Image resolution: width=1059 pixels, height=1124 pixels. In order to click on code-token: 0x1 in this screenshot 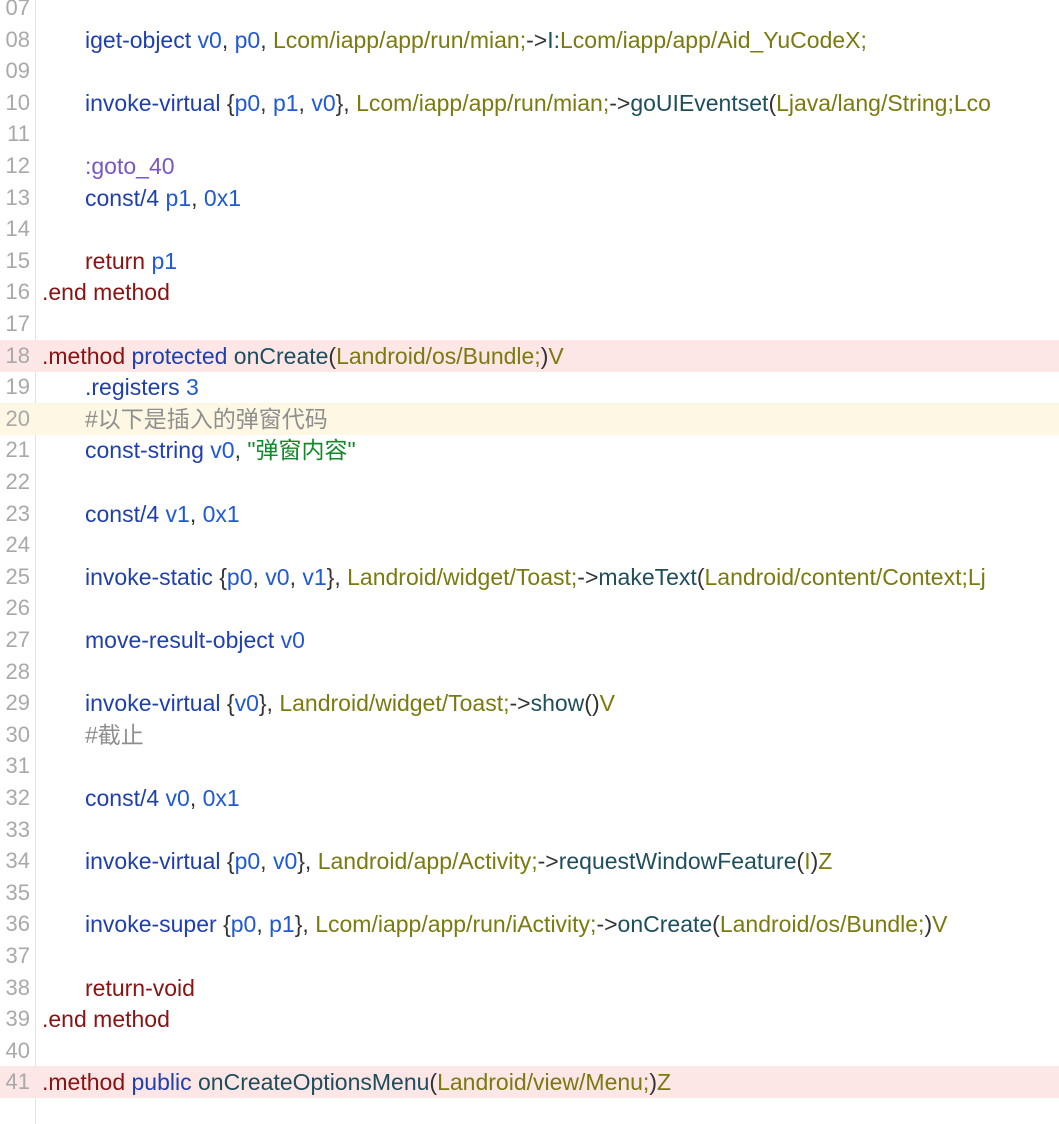, I will do `click(221, 798)`.